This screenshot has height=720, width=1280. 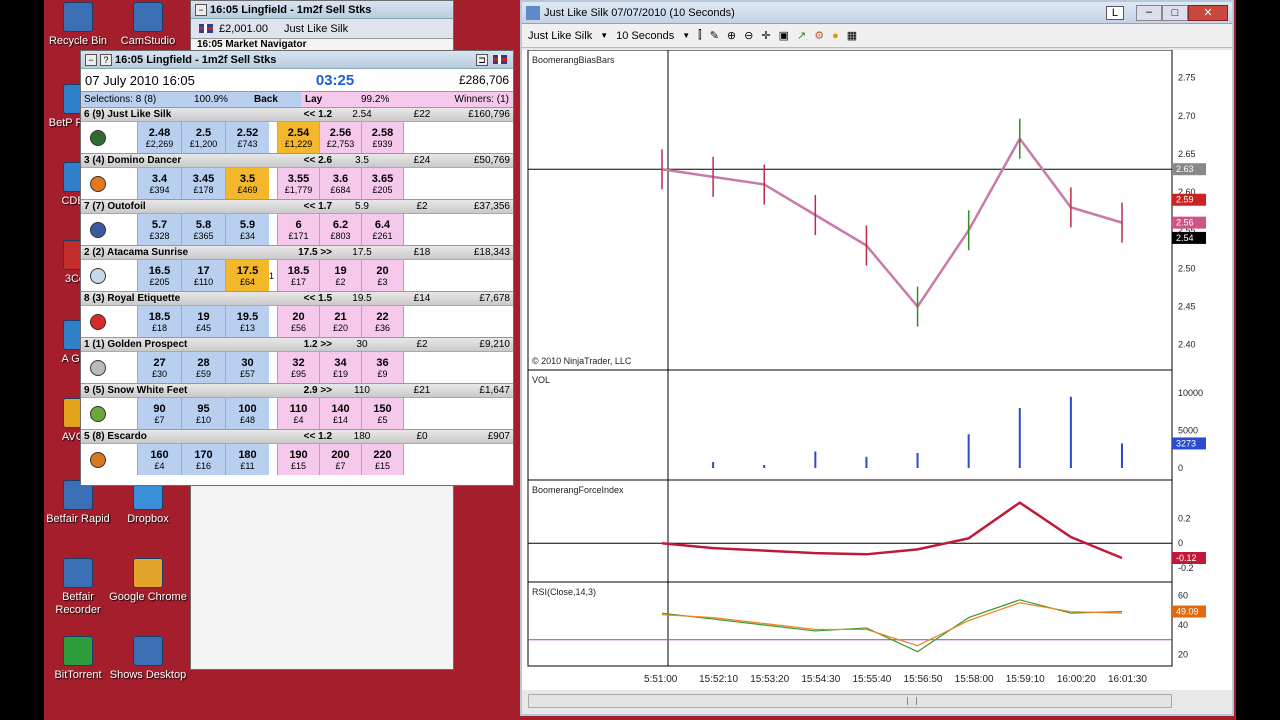 What do you see at coordinates (340, 413) in the screenshot?
I see `lay-price-cell: 140 £14` at bounding box center [340, 413].